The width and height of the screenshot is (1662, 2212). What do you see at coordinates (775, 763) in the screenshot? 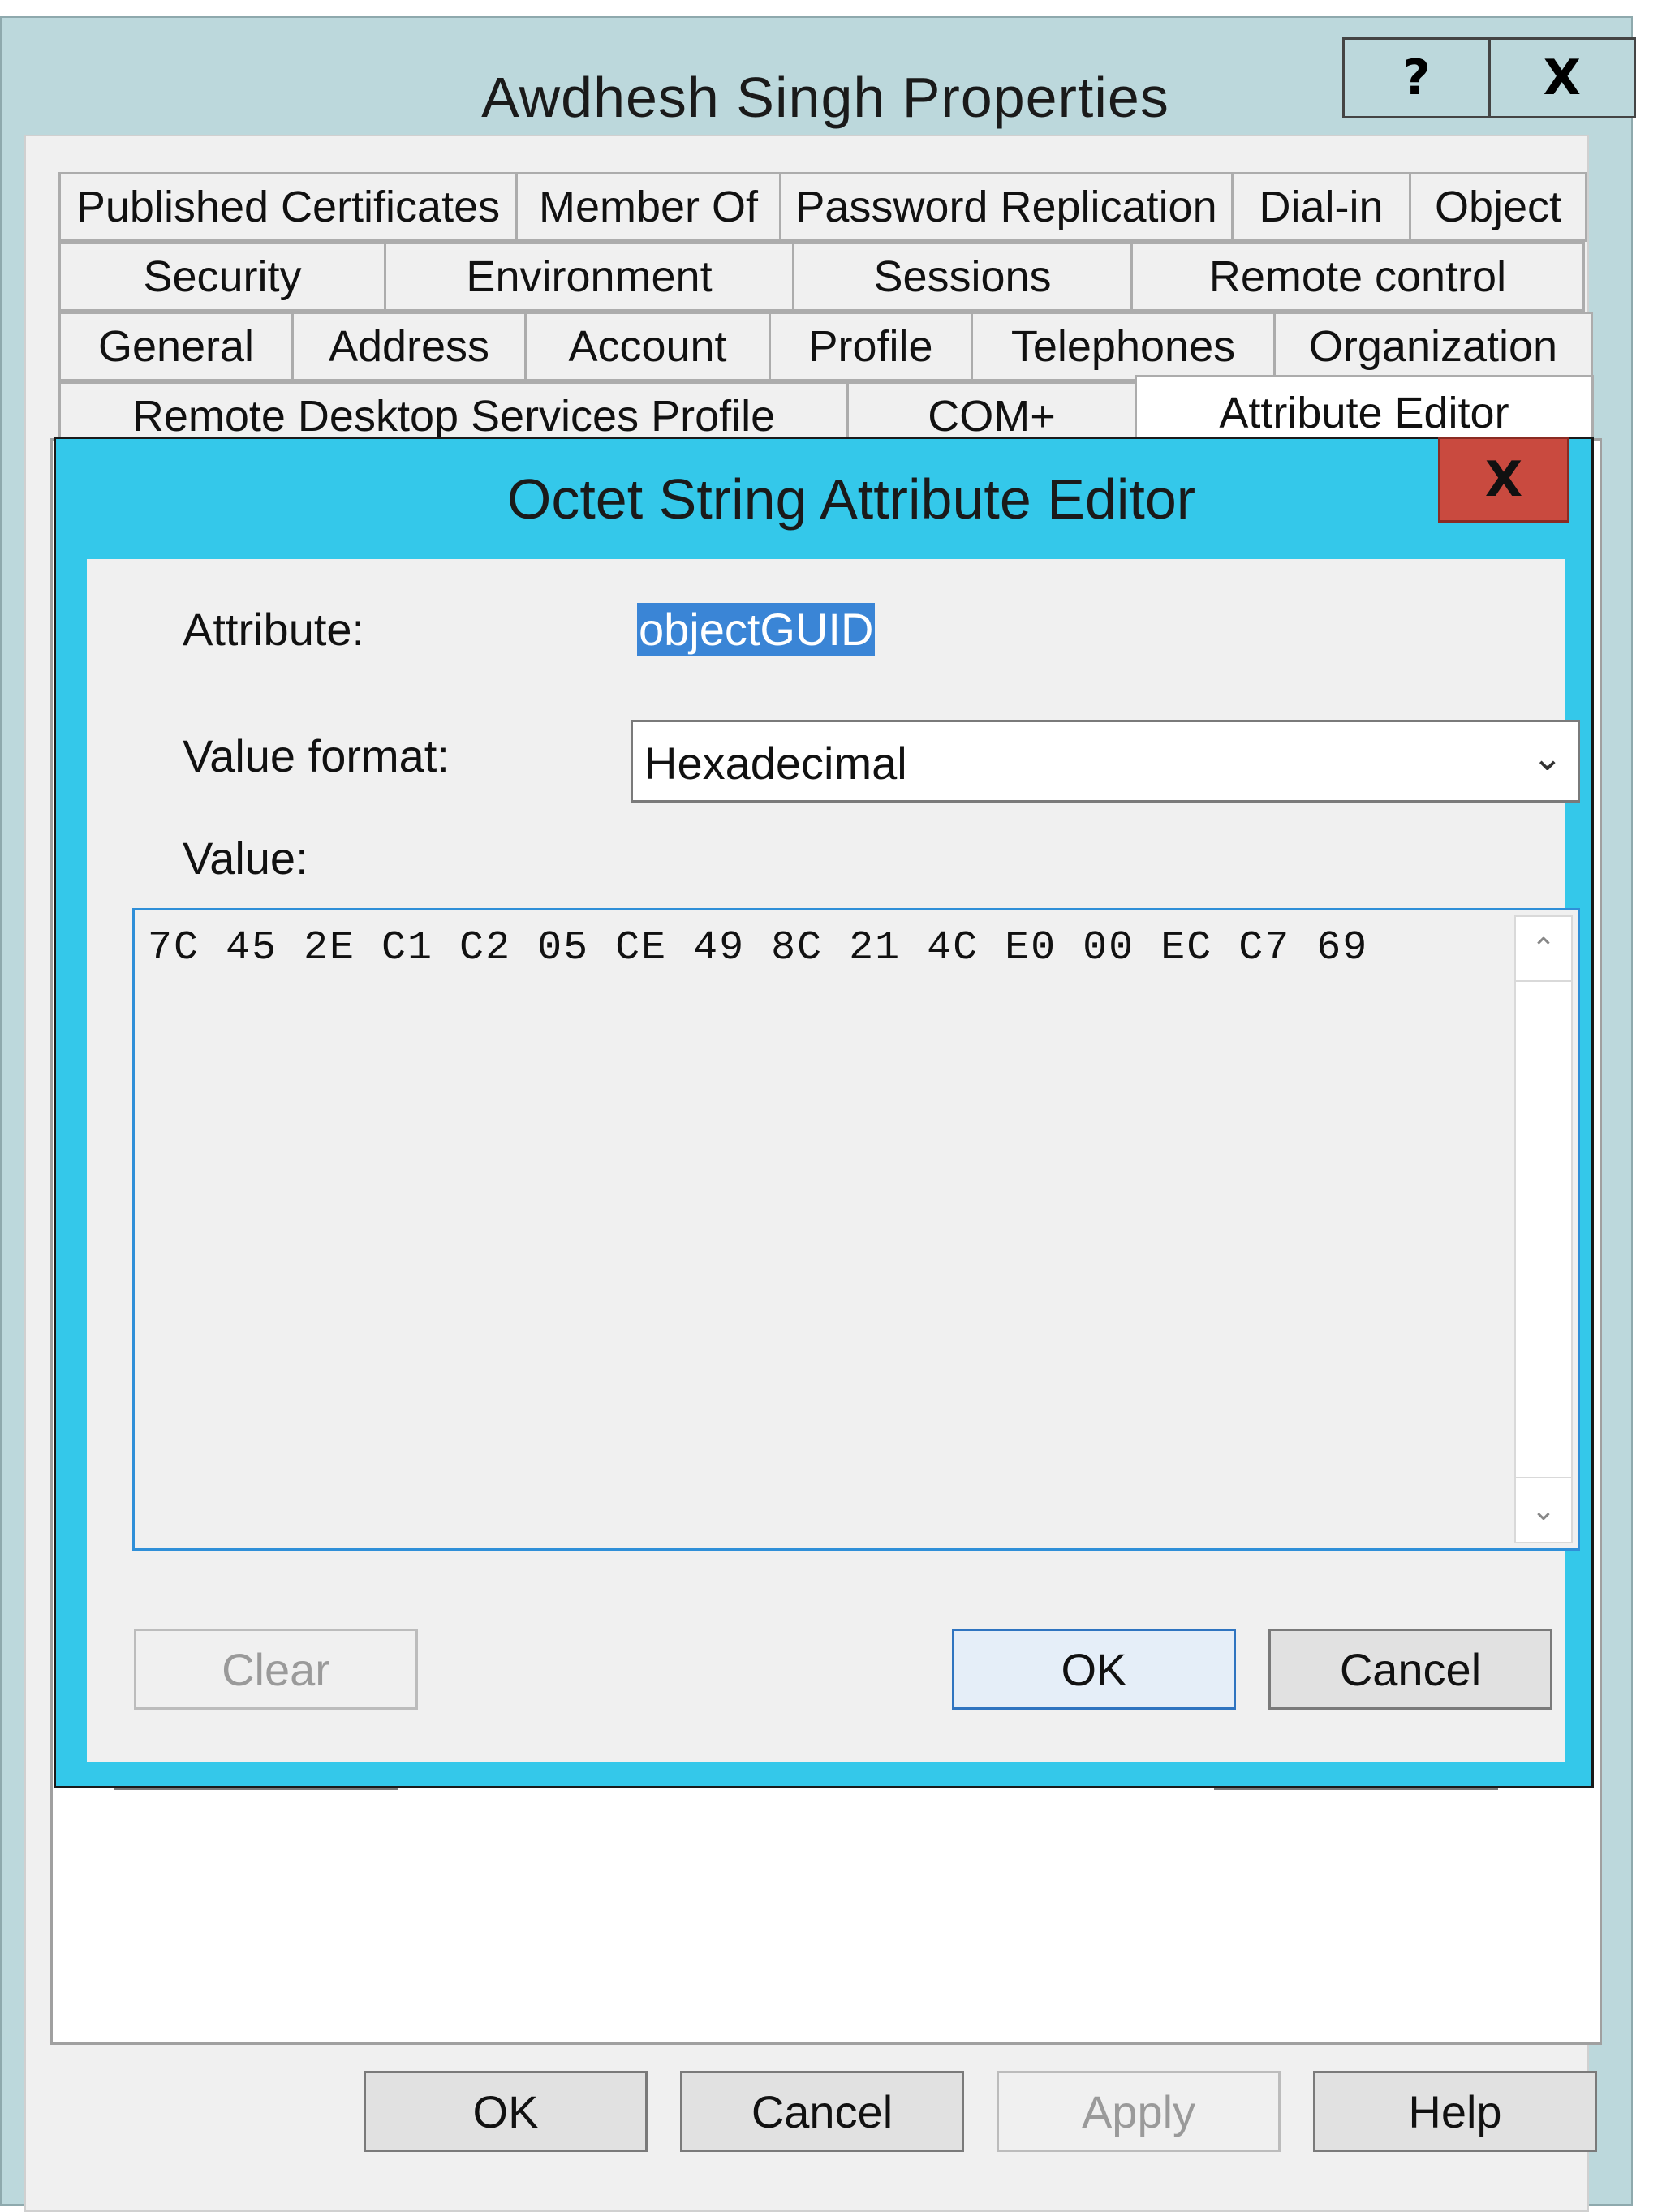
I see `value-format-selected: Hexadecimal` at bounding box center [775, 763].